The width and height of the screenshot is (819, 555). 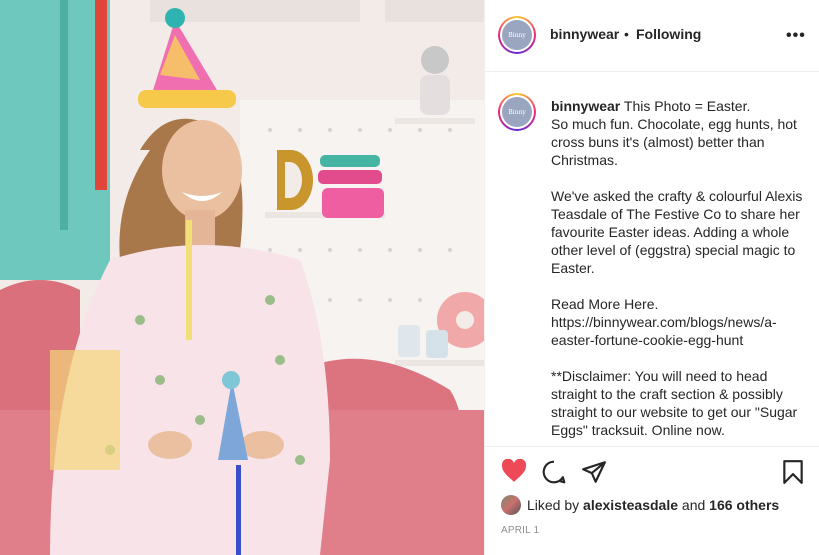 What do you see at coordinates (520, 530) in the screenshot?
I see `post-date: APRIL 1` at bounding box center [520, 530].